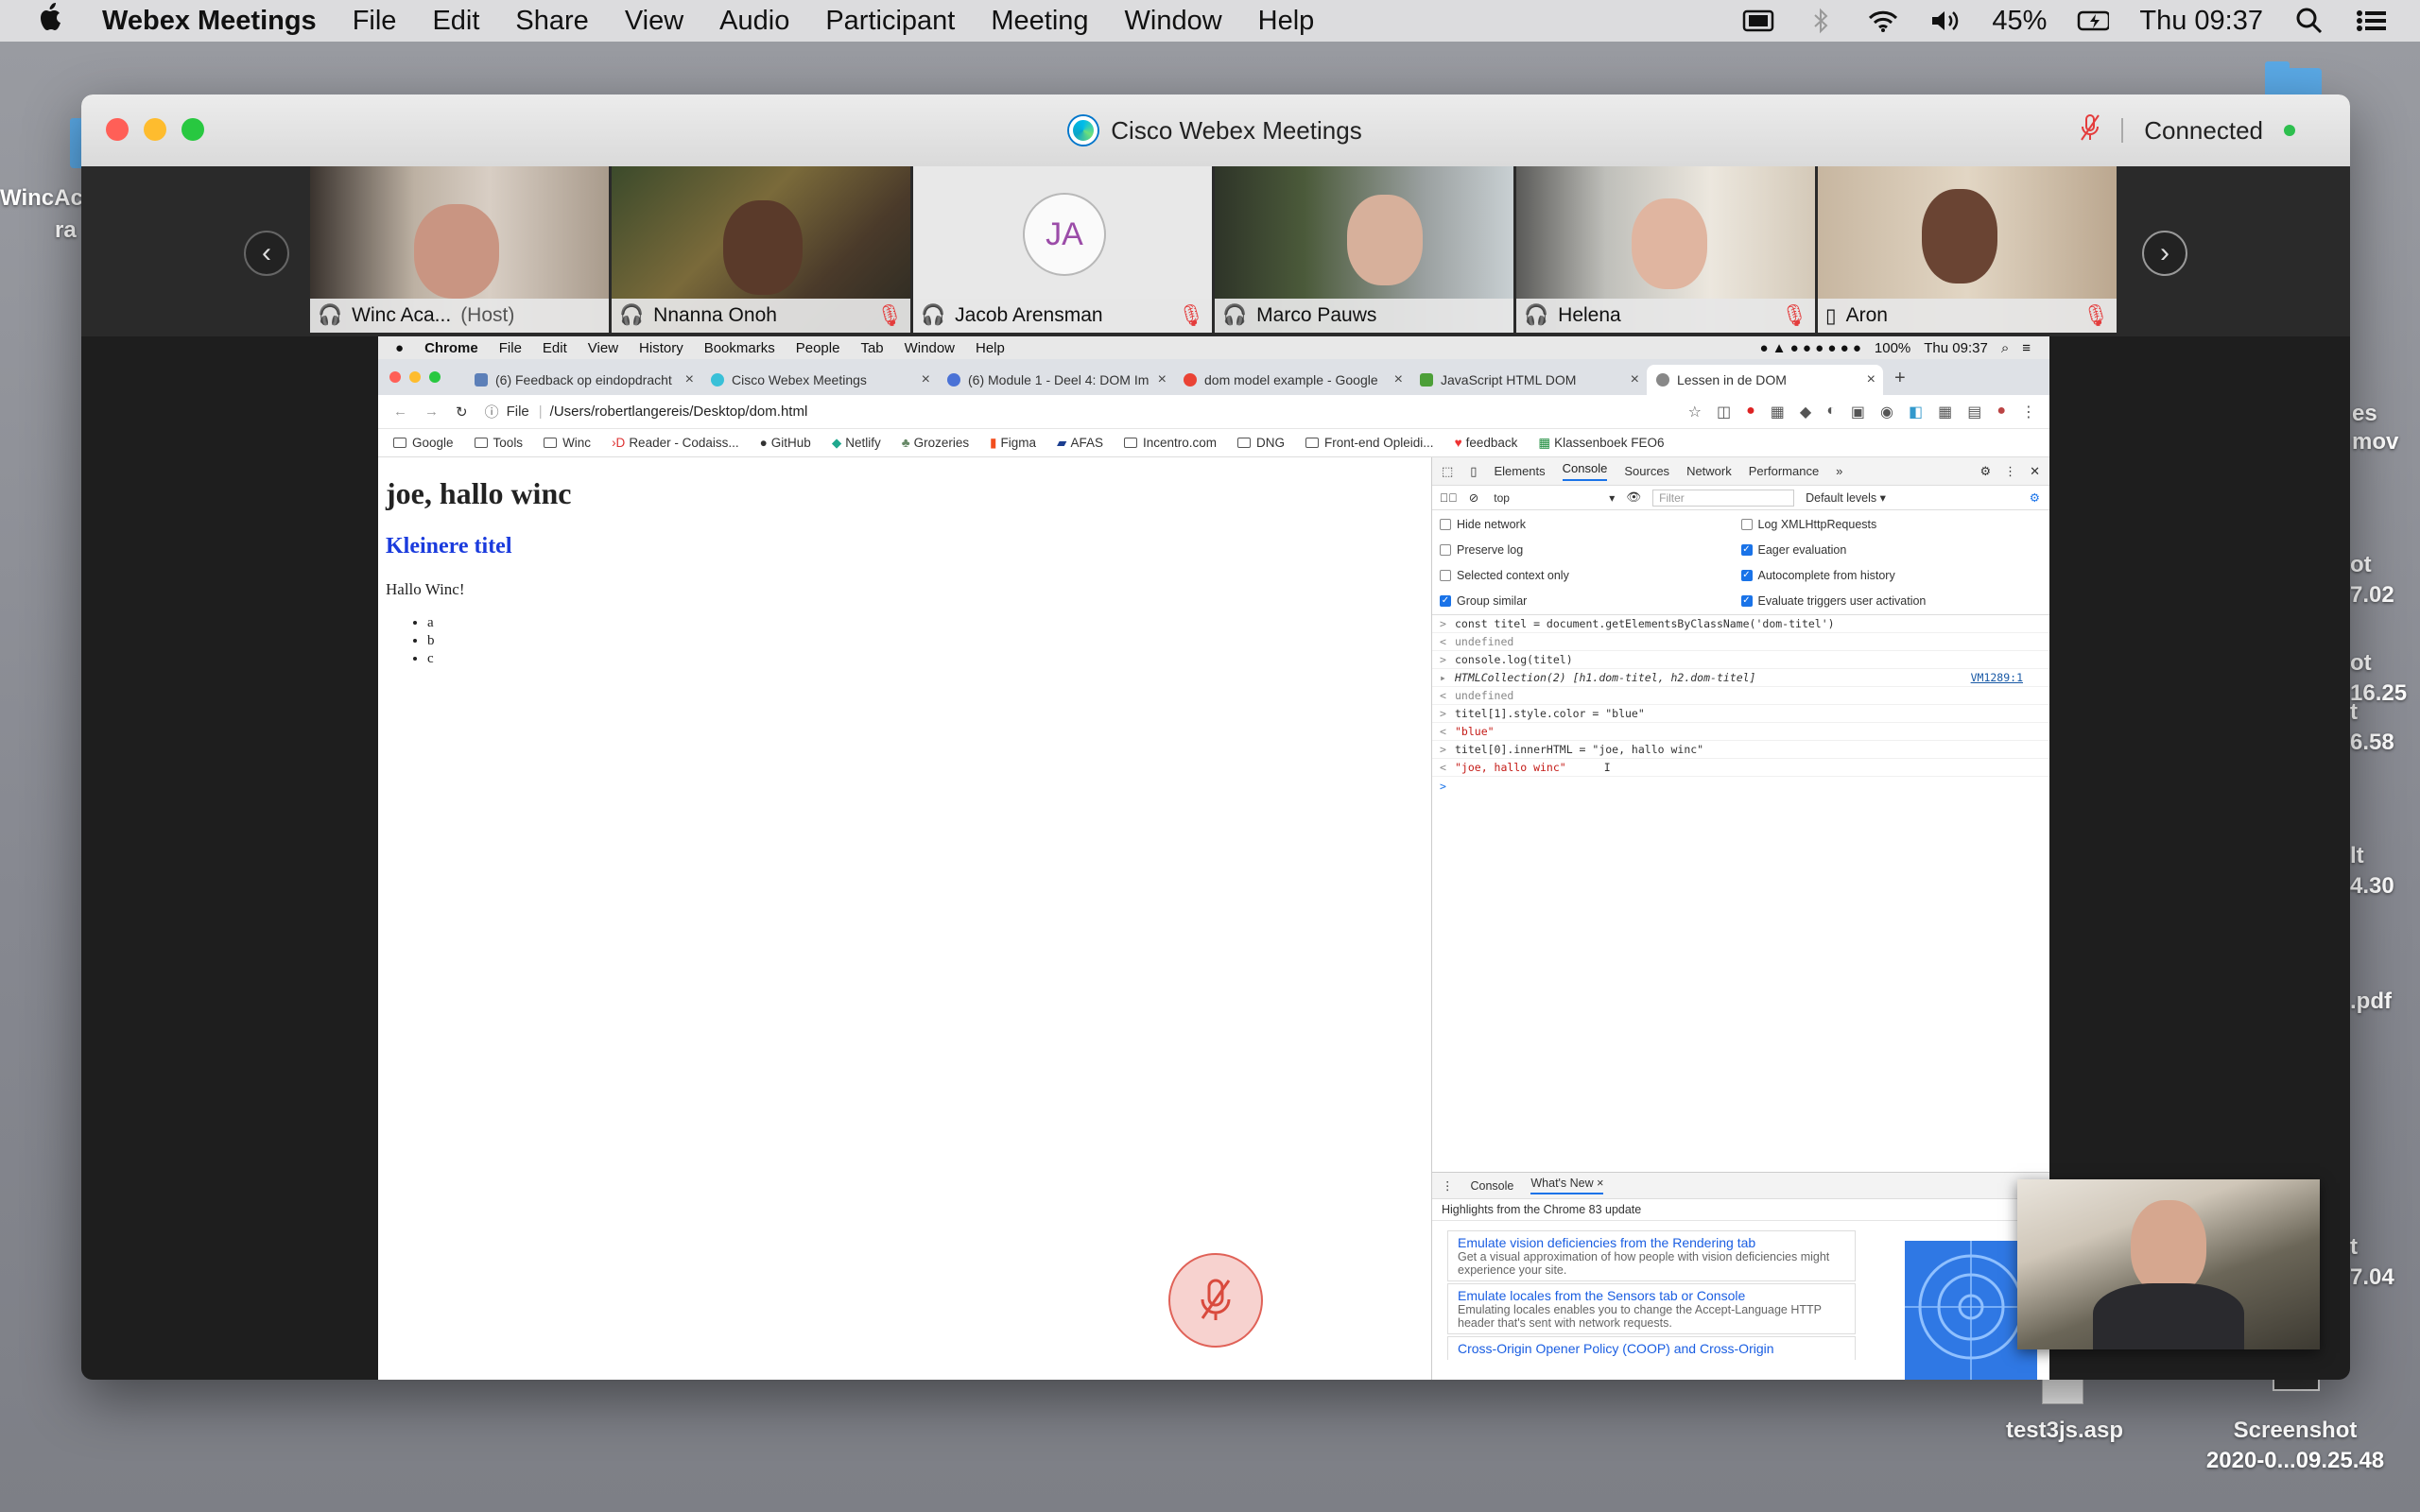 The width and height of the screenshot is (2420, 1512). Describe the element at coordinates (1039, 21) in the screenshot. I see `menu-meeting: Meeting` at that location.